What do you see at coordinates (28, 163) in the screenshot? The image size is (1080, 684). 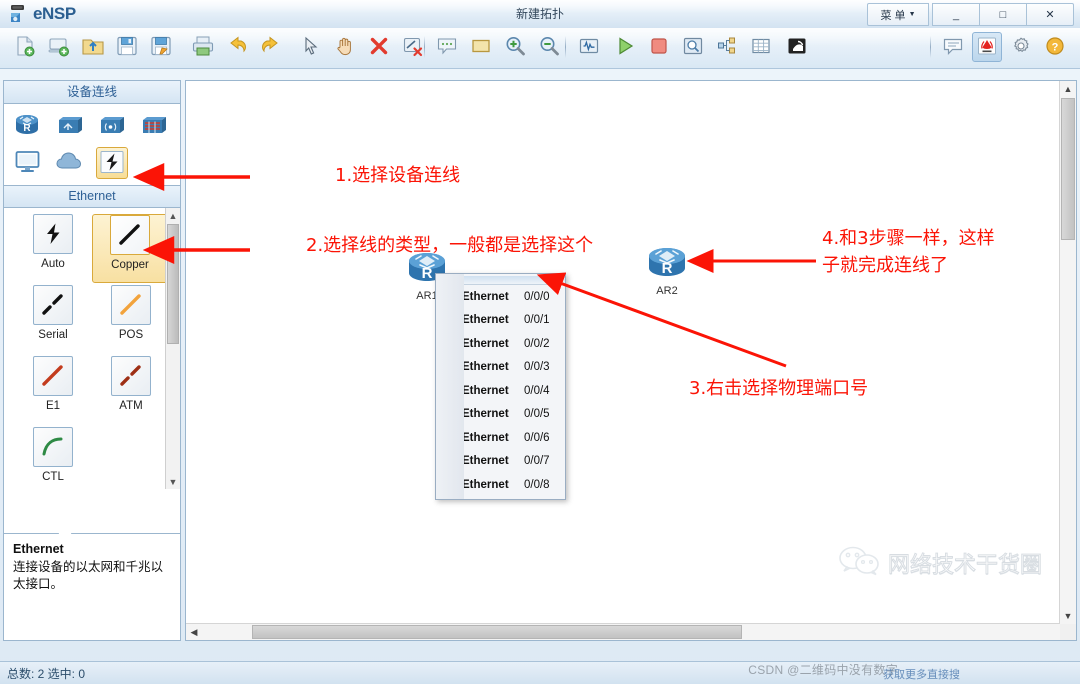 I see `terminal-category-icon-button` at bounding box center [28, 163].